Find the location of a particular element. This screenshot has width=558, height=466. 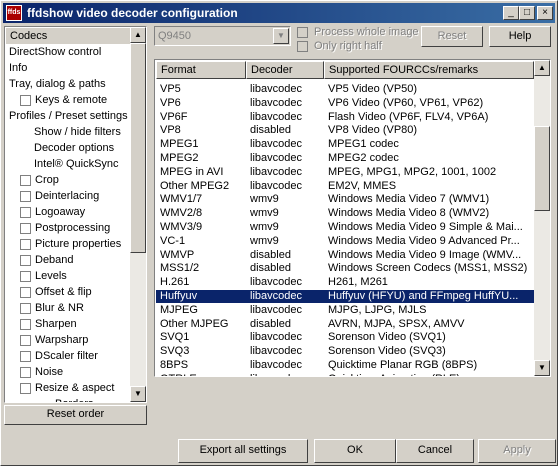

reset-order-button: Reset order is located at coordinates (75, 415).